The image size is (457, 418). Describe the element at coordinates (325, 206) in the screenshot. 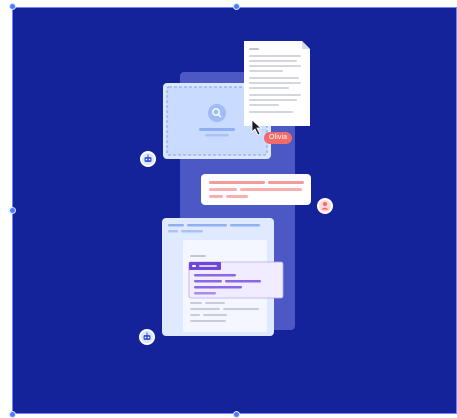

I see `user-icon` at that location.